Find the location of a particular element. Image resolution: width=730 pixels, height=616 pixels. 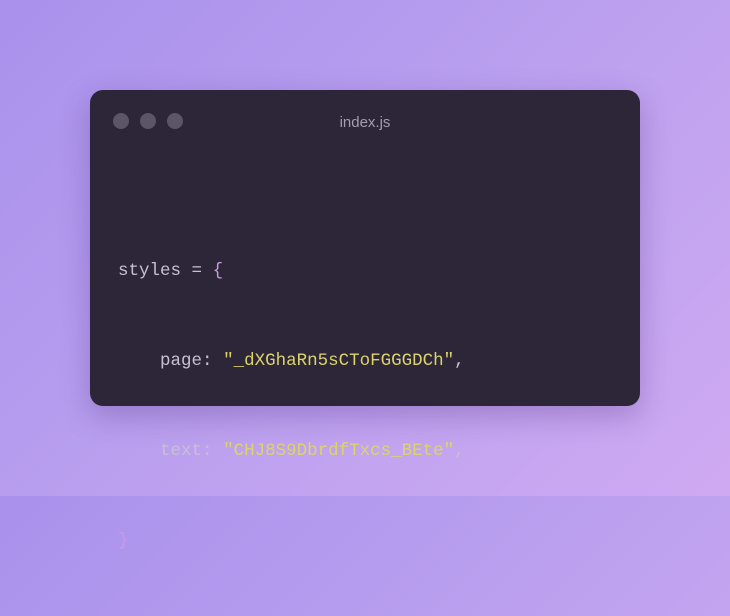

assign-operator: = is located at coordinates (197, 271).